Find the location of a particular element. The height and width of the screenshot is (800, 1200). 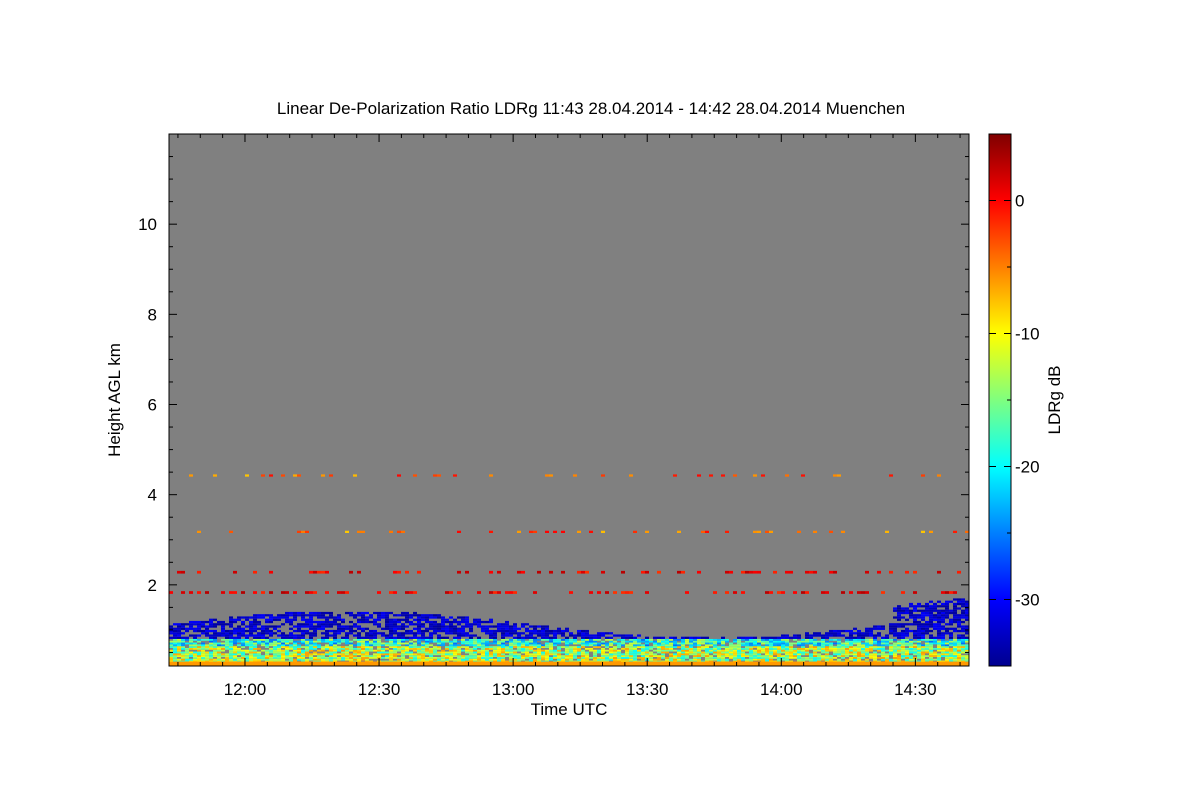

x-axis-label: Time UTC is located at coordinates (569, 709).